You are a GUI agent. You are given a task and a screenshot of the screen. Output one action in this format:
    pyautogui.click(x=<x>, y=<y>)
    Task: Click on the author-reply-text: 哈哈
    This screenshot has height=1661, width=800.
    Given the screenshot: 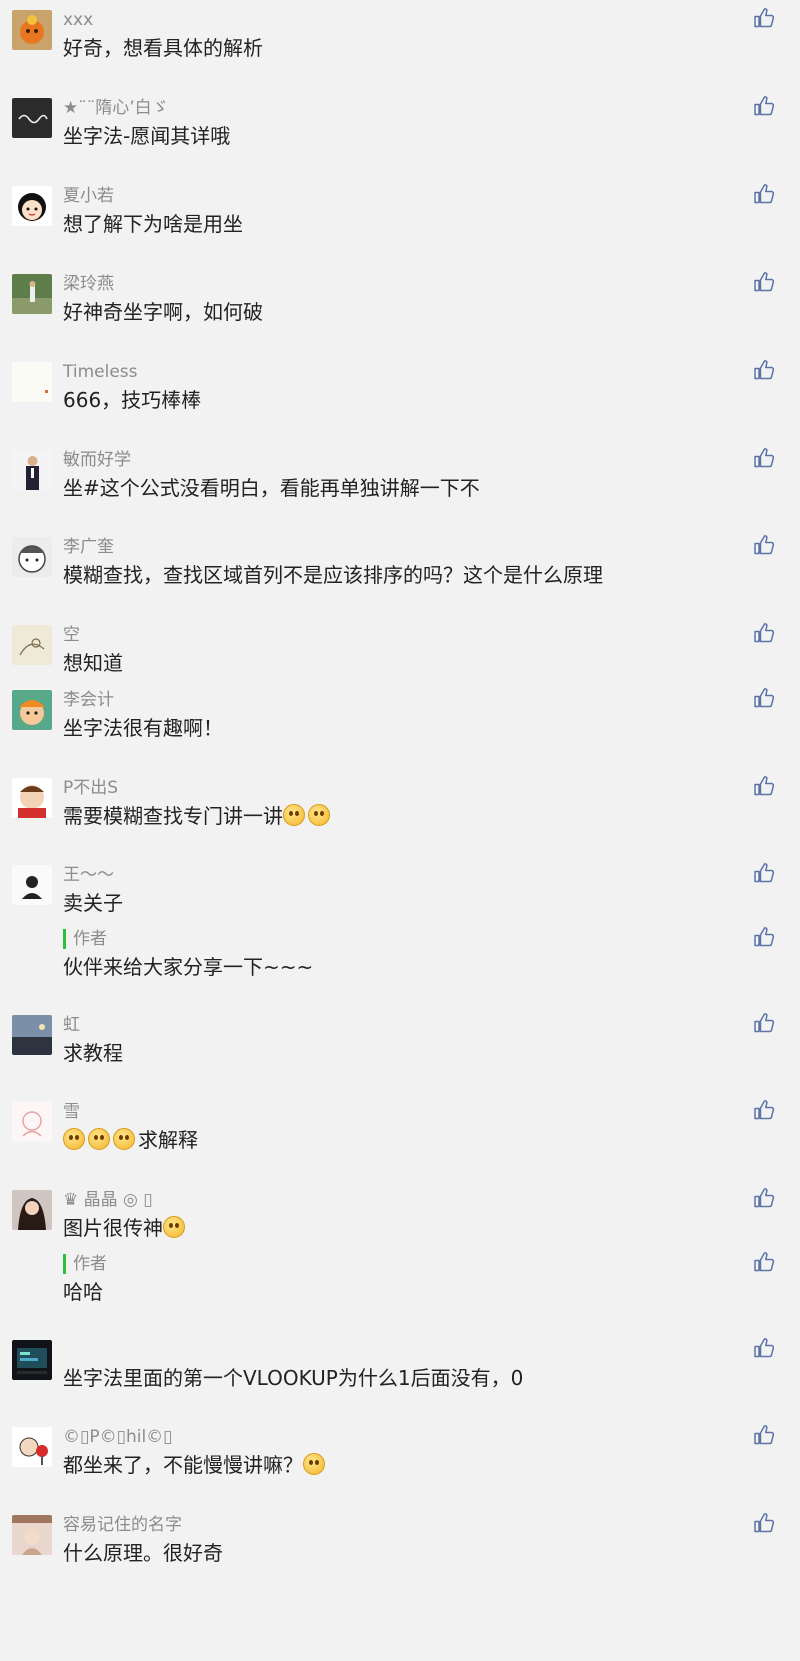 What is the action you would take?
    pyautogui.click(x=83, y=1292)
    